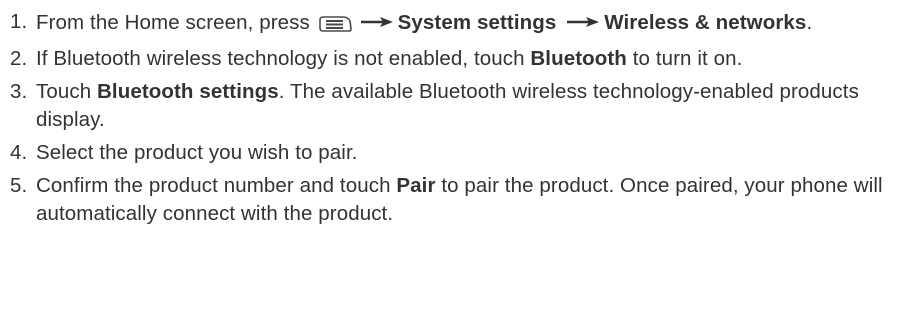 The height and width of the screenshot is (334, 917). I want to click on step-text-segment: Touch, so click(66, 91).